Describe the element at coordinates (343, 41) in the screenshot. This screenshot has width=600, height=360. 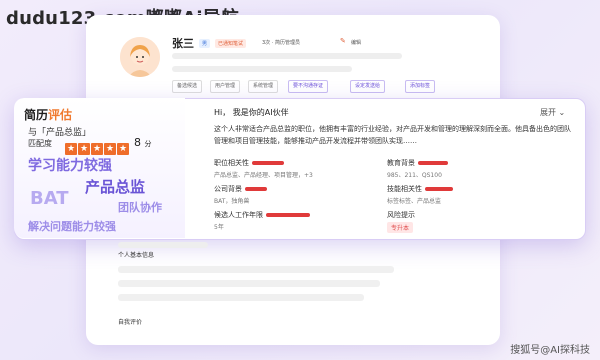
I see `edit-icon: ✎` at that location.